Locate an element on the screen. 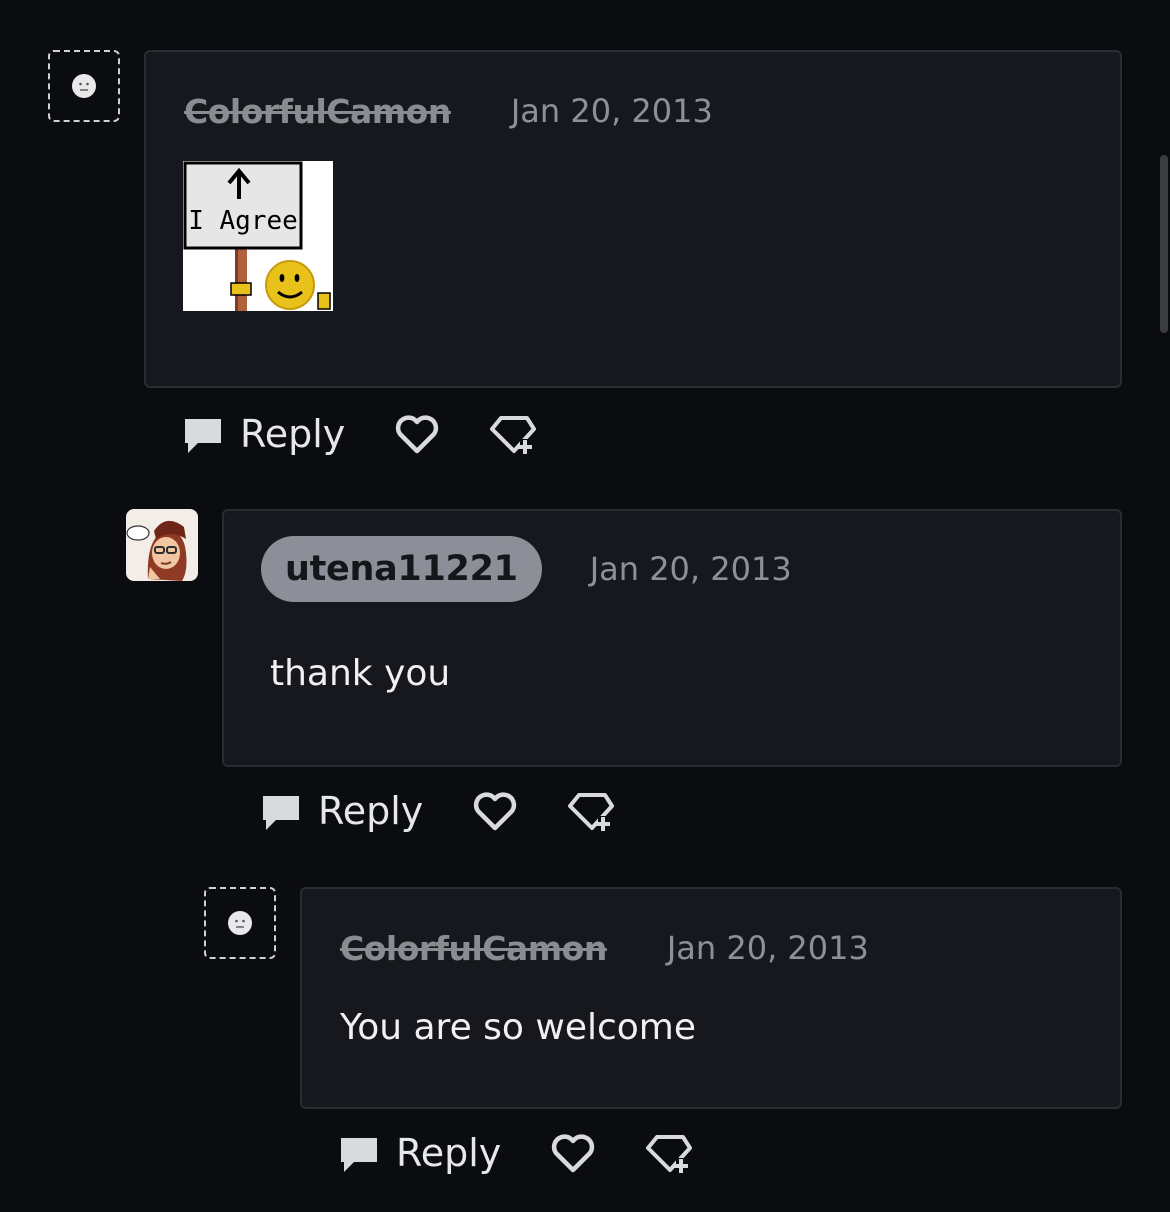  i-agree-smiley-image: I Agree is located at coordinates (258, 236).